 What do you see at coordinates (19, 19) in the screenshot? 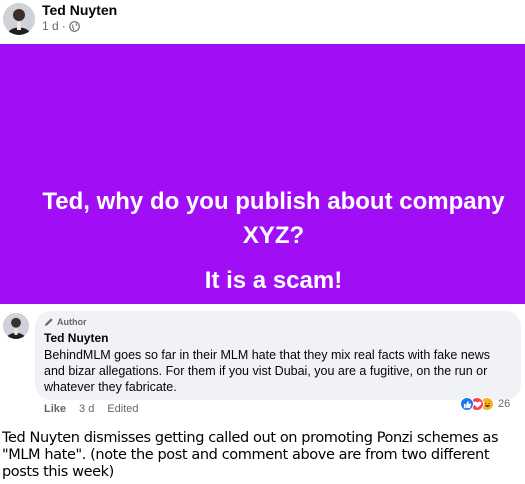
I see `post-author-avatar` at bounding box center [19, 19].